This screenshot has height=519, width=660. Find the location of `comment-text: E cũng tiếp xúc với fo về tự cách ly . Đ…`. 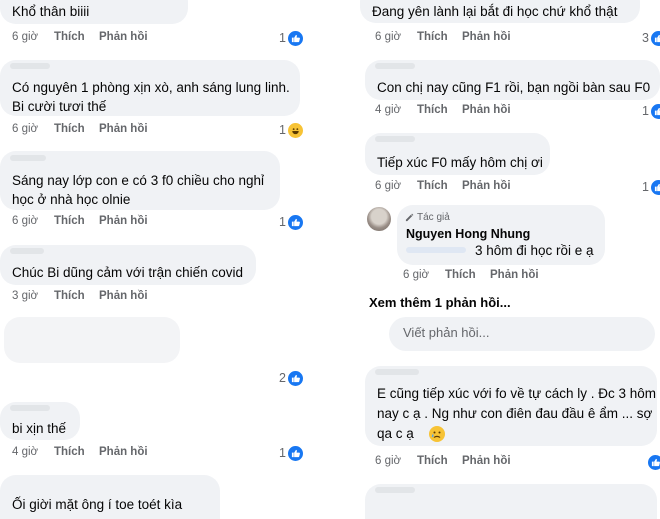

comment-text: E cũng tiếp xúc với fo về tự cách ly . Đ… is located at coordinates (517, 393).